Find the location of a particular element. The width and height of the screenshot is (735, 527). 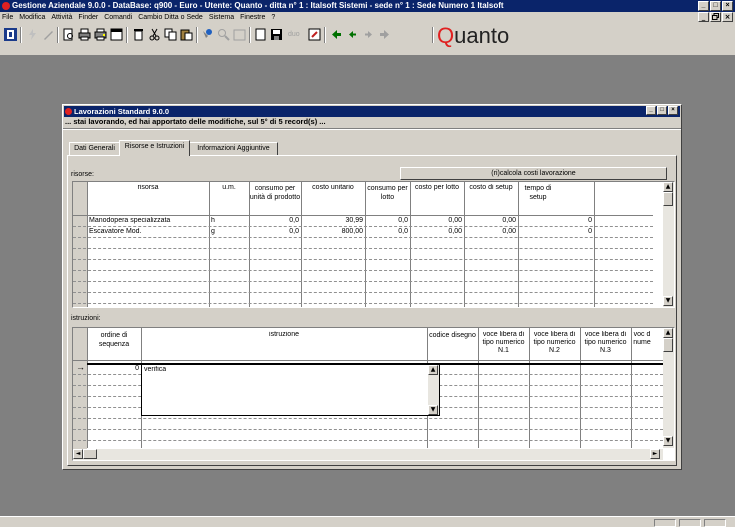

col-header-voce-2: voce libera di tipo numerico N.2 is located at coordinates (554, 342).